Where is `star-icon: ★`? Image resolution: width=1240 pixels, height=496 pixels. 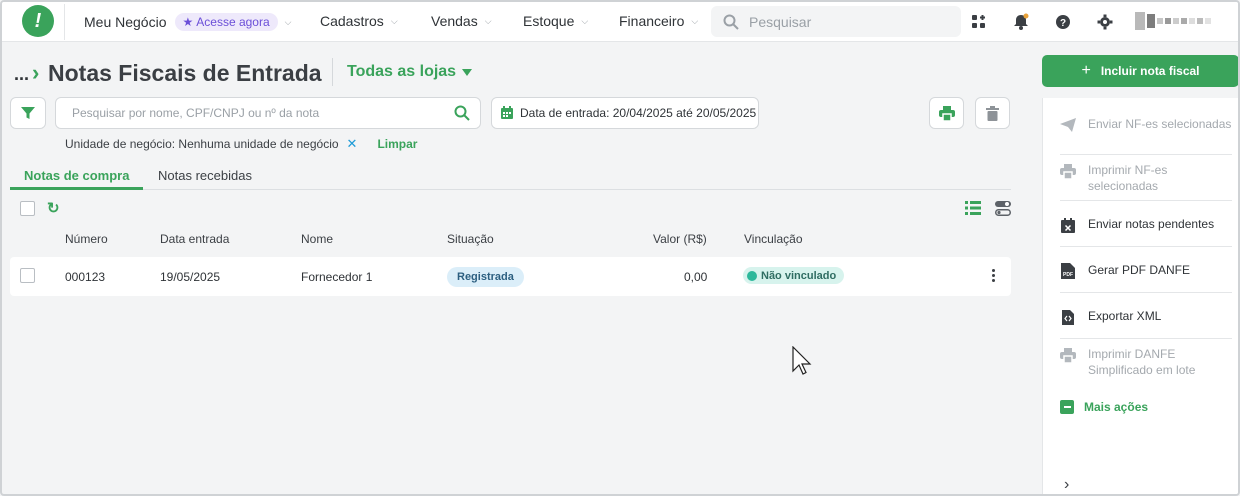
star-icon: ★ is located at coordinates (188, 22).